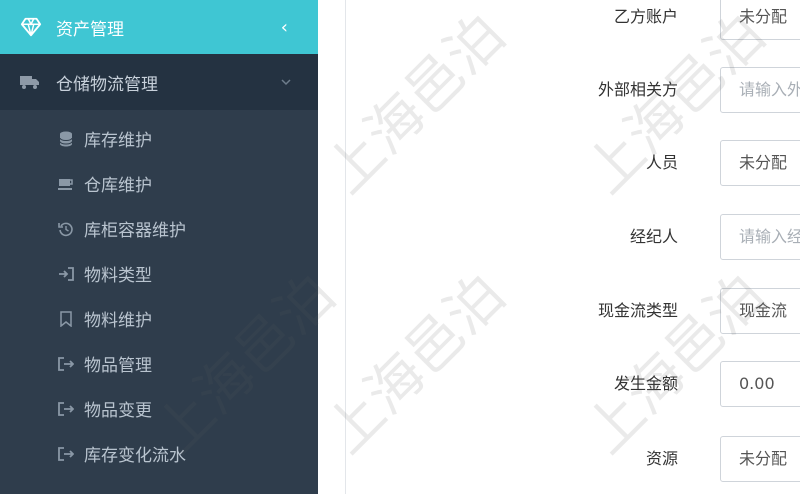  I want to click on field-label: 现金流类型, so click(637, 310).